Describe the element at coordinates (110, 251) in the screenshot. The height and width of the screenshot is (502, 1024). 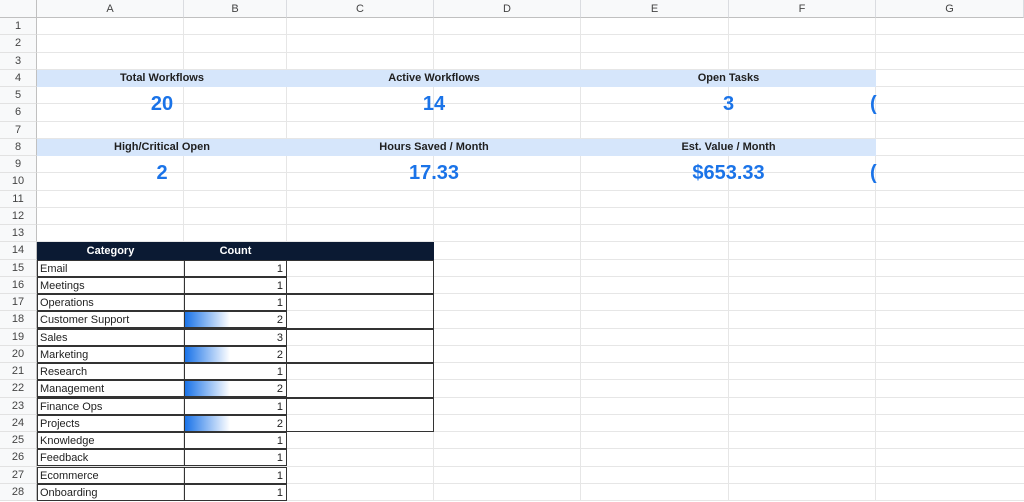
I see `table-header-category: Category` at that location.